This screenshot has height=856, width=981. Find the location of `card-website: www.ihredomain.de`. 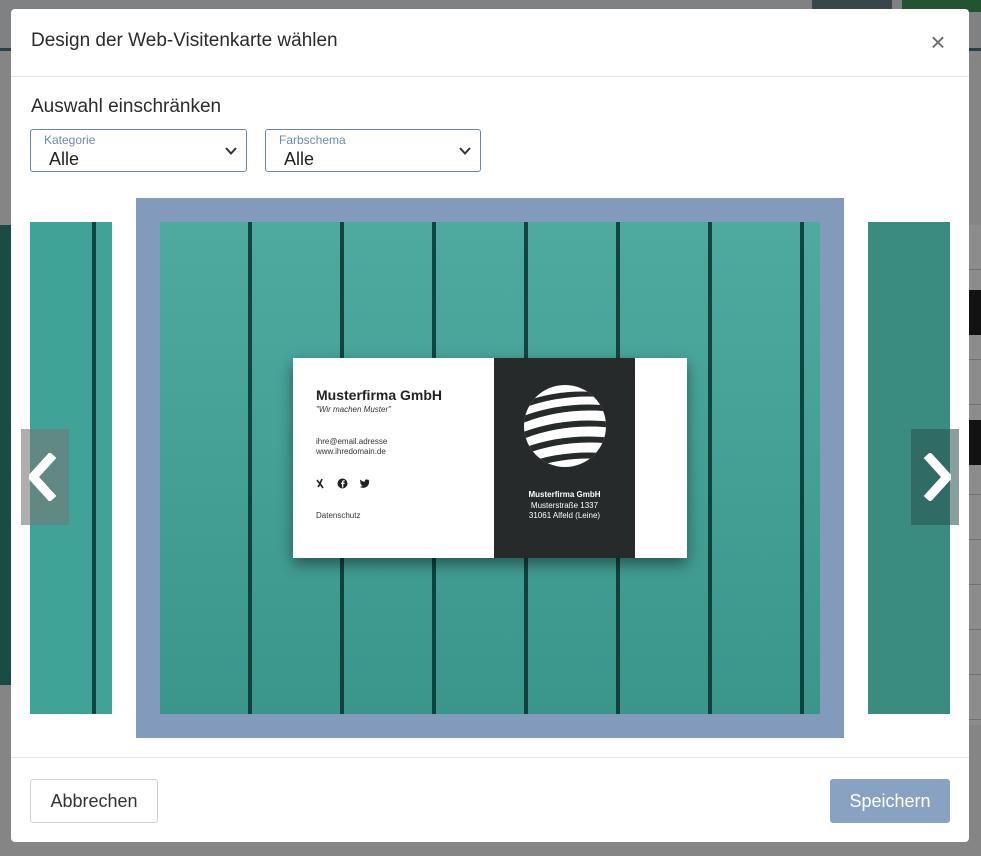

card-website: www.ihredomain.de is located at coordinates (351, 451).